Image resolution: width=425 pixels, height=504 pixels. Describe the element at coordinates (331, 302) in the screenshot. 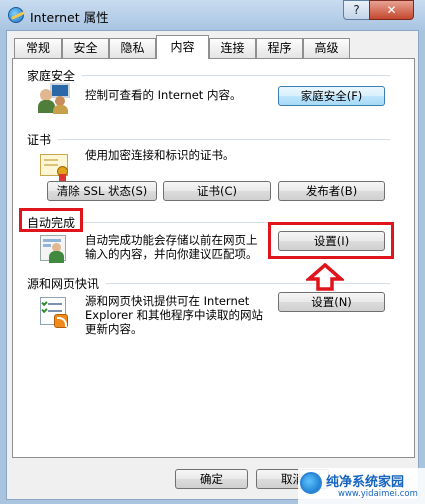

I see `feeds-settings-button: 设置(N)` at that location.